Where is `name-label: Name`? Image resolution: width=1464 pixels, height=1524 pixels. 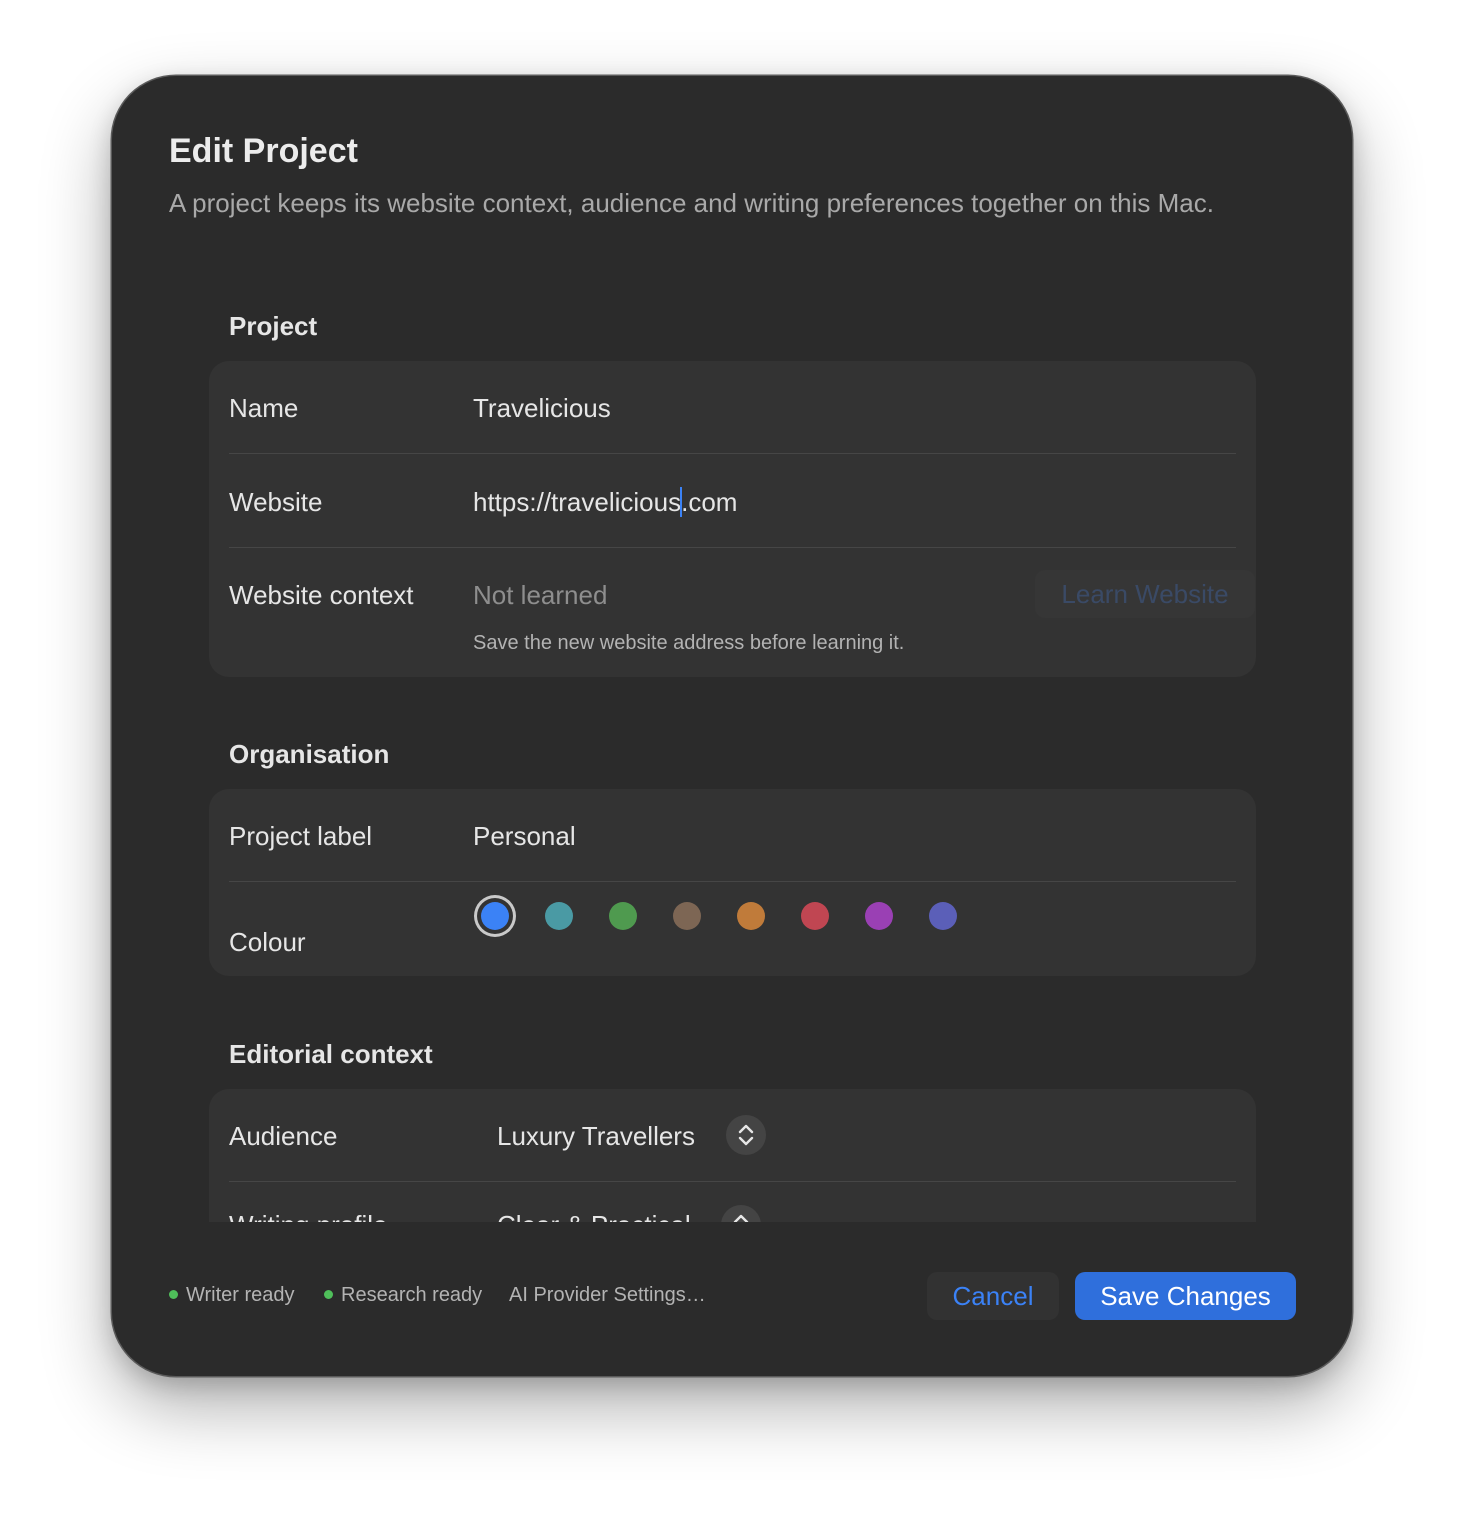 name-label: Name is located at coordinates (264, 408).